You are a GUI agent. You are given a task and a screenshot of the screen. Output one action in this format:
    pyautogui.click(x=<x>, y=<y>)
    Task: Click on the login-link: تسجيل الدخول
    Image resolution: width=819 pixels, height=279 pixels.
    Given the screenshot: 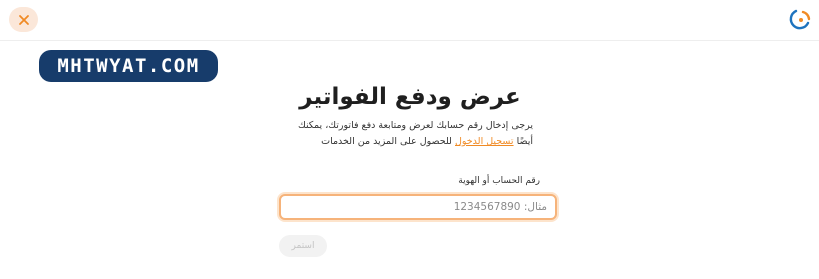 What is the action you would take?
    pyautogui.click(x=484, y=141)
    